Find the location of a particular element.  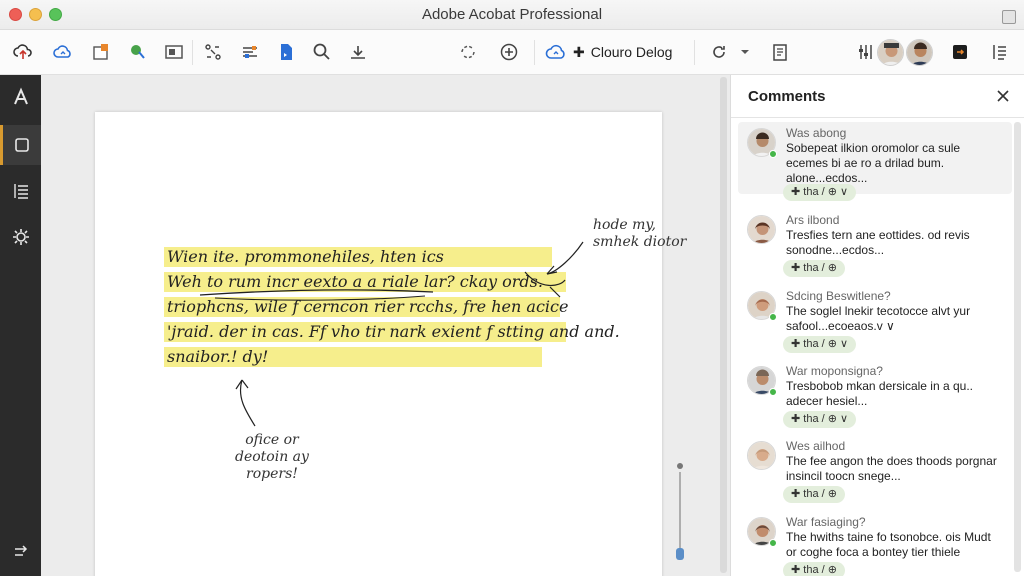

text-size-icon is located at coordinates (358, 52).